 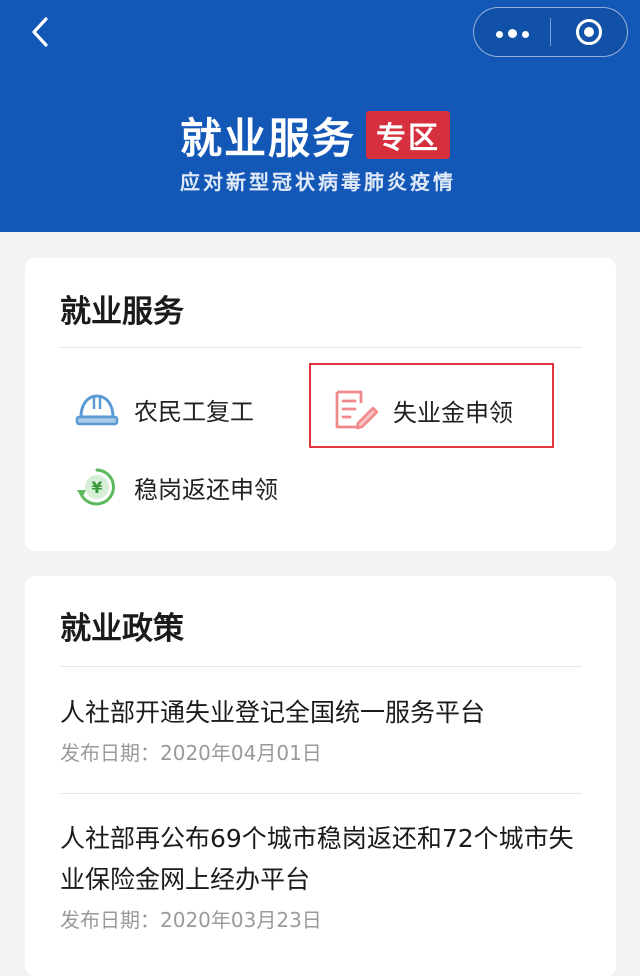 What do you see at coordinates (122, 629) in the screenshot?
I see `policies-title: 就业政策` at bounding box center [122, 629].